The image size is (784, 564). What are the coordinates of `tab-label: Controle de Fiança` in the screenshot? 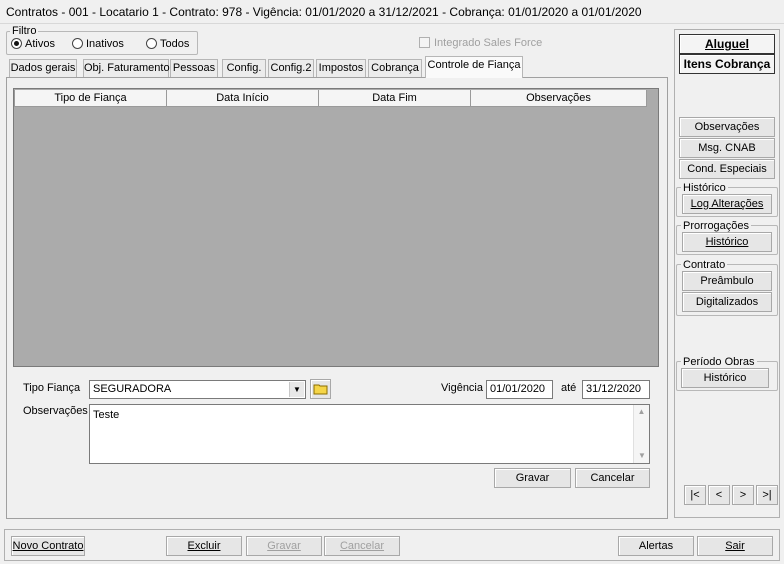 It's located at (474, 65).